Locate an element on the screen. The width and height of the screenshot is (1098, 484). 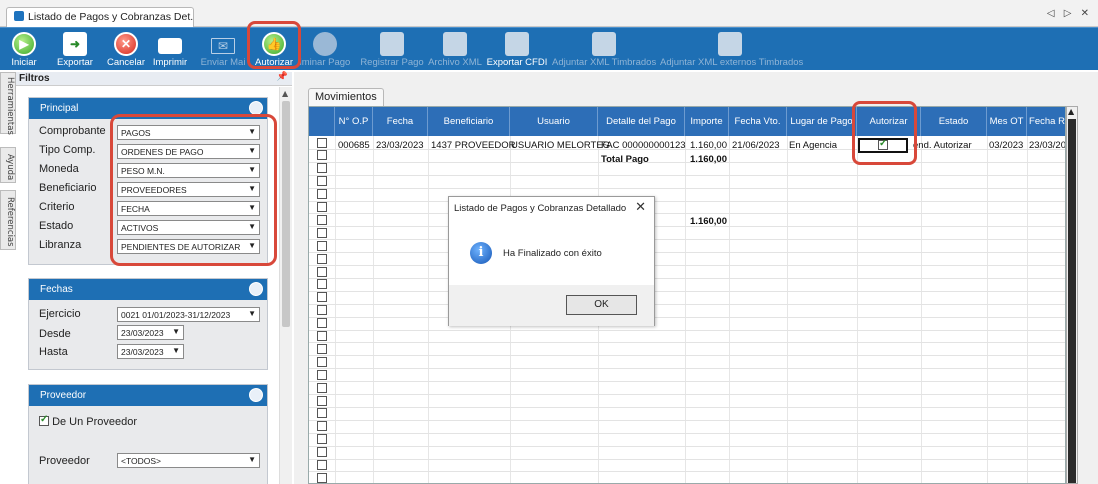
filters-scrollbar: ▲ is located at coordinates (285, 285).